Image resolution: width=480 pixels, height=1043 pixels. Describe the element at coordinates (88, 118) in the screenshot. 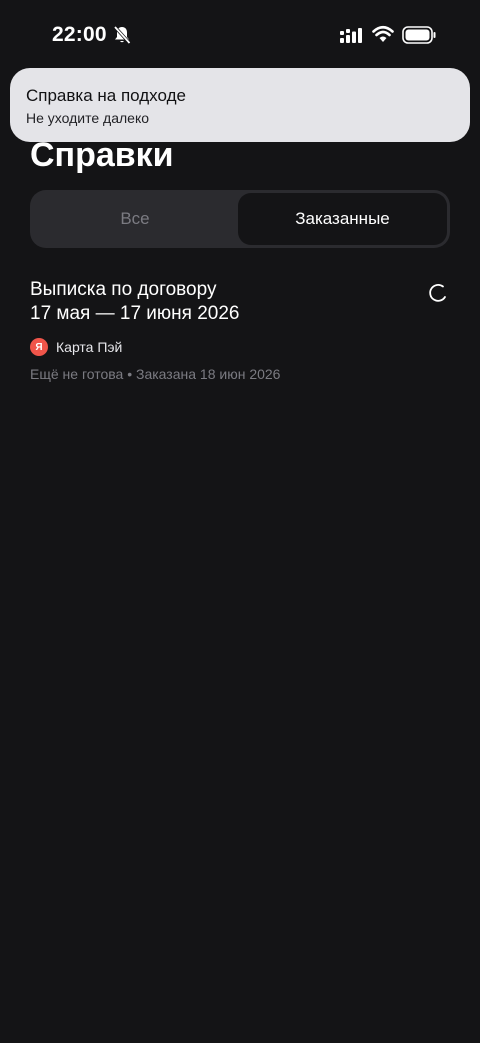

I see `toast-subtitle: Не уходите далеко` at that location.